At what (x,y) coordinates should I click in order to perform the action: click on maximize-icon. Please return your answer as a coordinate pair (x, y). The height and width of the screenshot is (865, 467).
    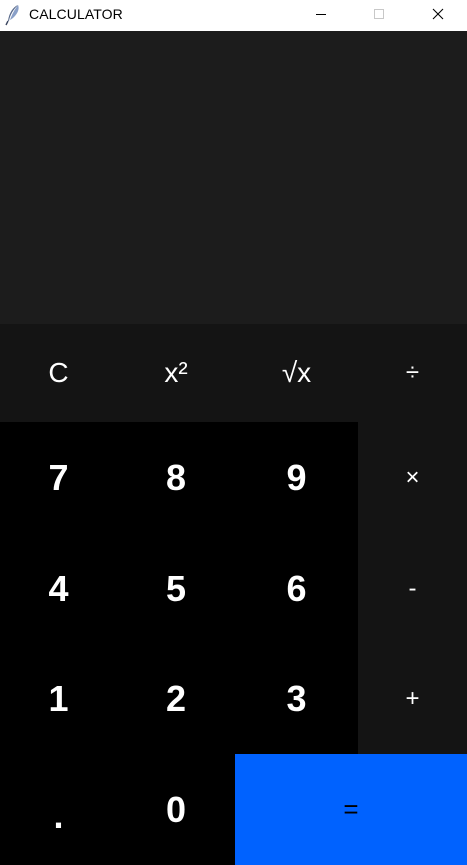
    Looking at the image, I should click on (379, 16).